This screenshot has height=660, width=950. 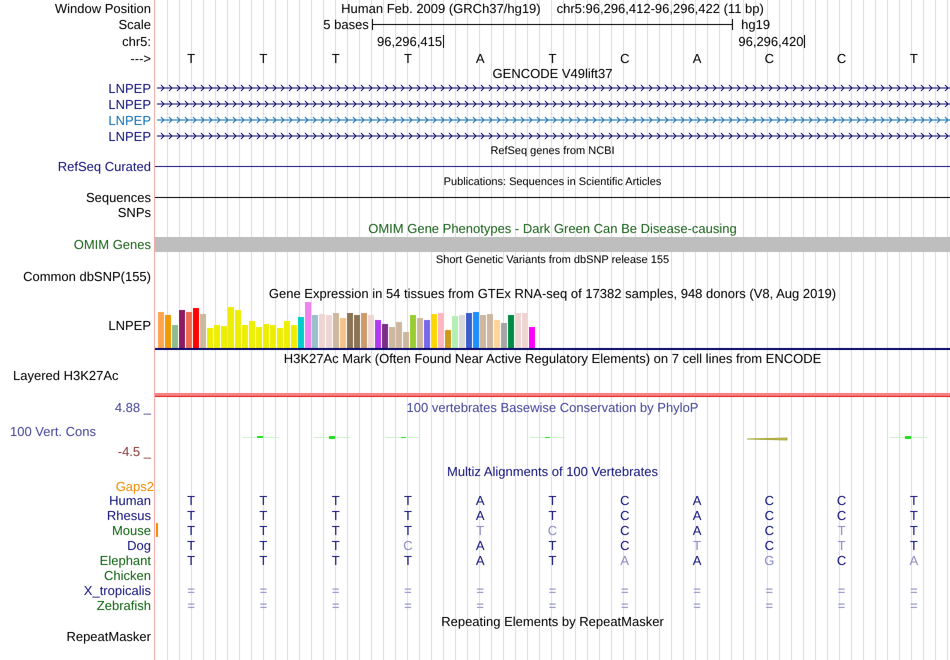 What do you see at coordinates (769, 560) in the screenshot?
I see `base-letter: G` at bounding box center [769, 560].